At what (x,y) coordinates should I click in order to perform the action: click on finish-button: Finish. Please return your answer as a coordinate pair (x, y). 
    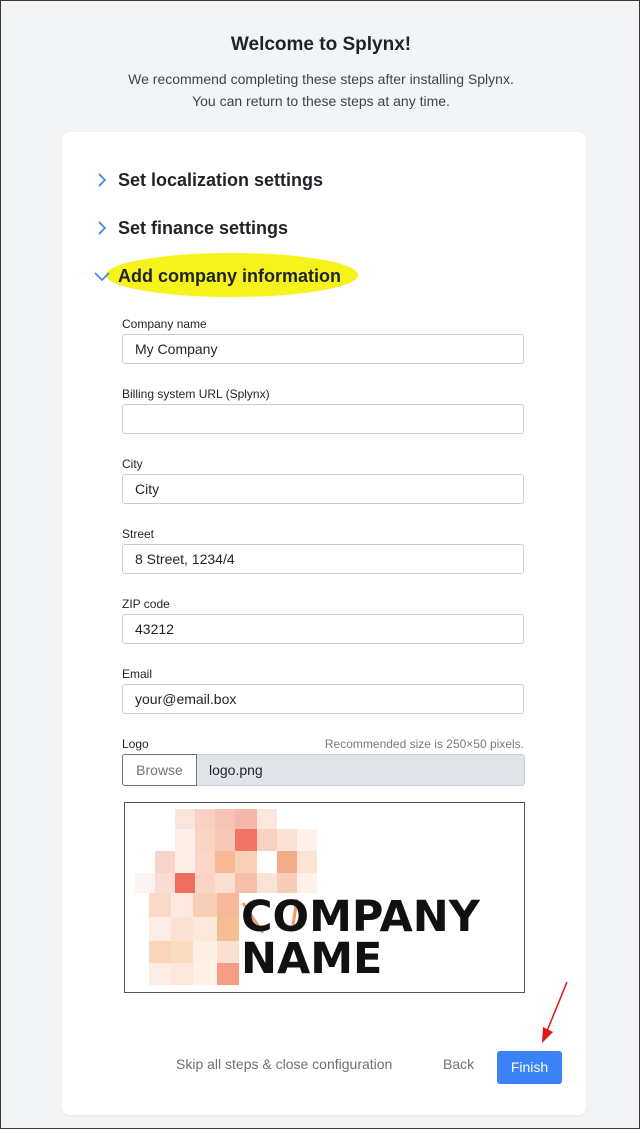
    Looking at the image, I should click on (529, 1067).